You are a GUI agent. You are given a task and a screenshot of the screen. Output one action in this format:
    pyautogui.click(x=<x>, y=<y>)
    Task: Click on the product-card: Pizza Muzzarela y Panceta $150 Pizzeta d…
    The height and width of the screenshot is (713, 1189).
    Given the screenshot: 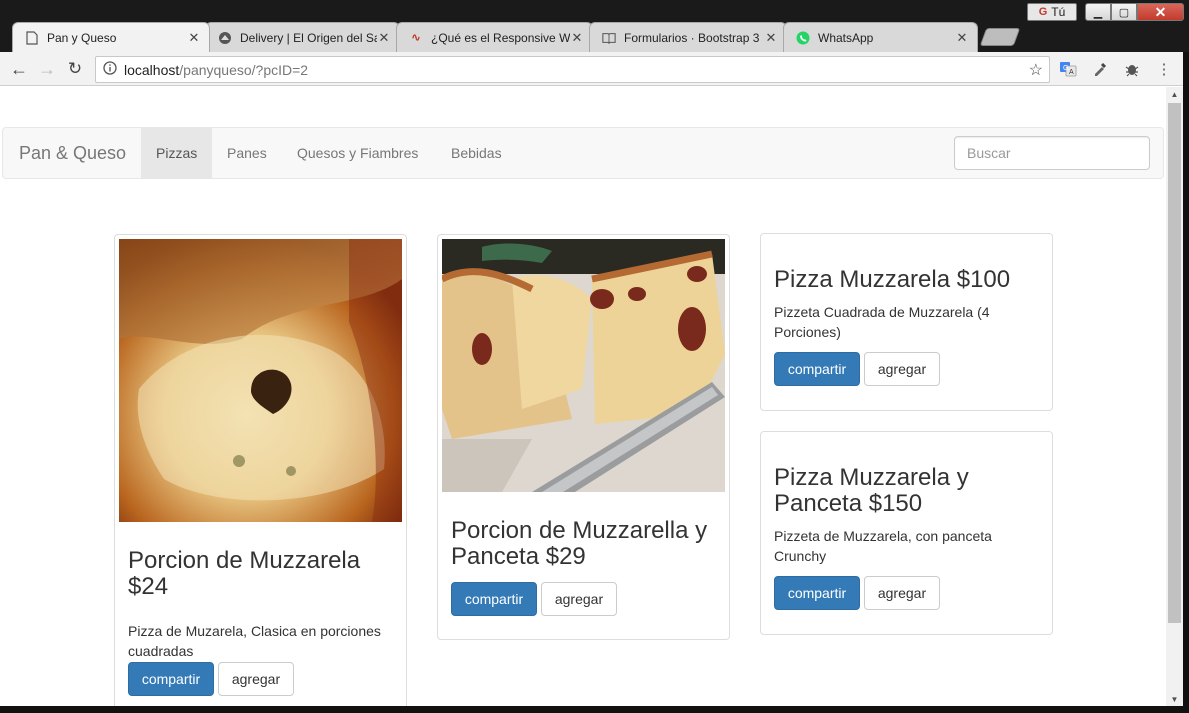 What is the action you would take?
    pyautogui.click(x=906, y=533)
    